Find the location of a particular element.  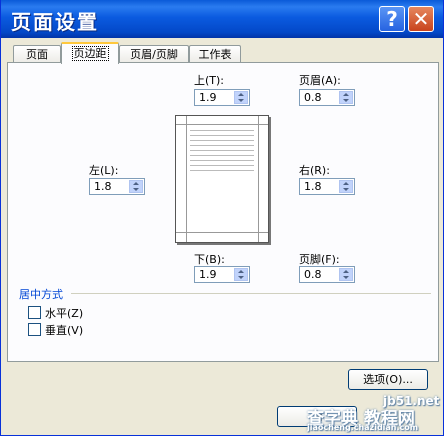

right-margin-label: 右(R): is located at coordinates (314, 170).